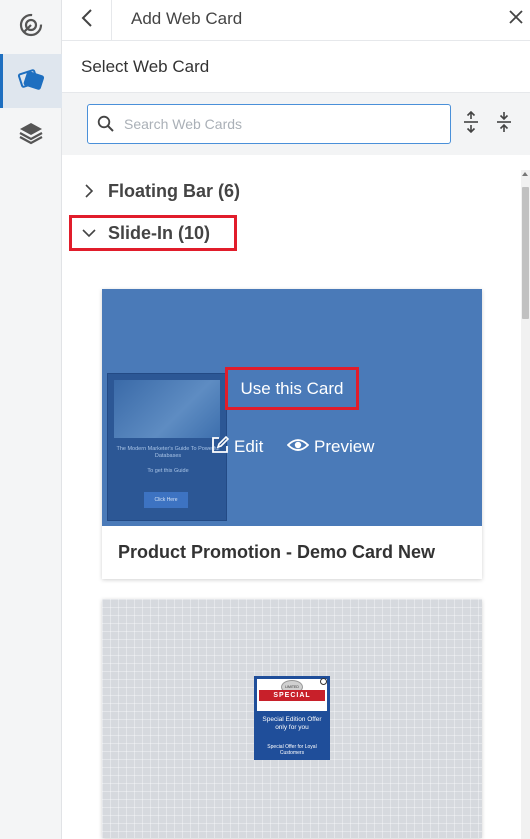  What do you see at coordinates (174, 190) in the screenshot?
I see `group-label: Floating Bar (6)` at bounding box center [174, 190].